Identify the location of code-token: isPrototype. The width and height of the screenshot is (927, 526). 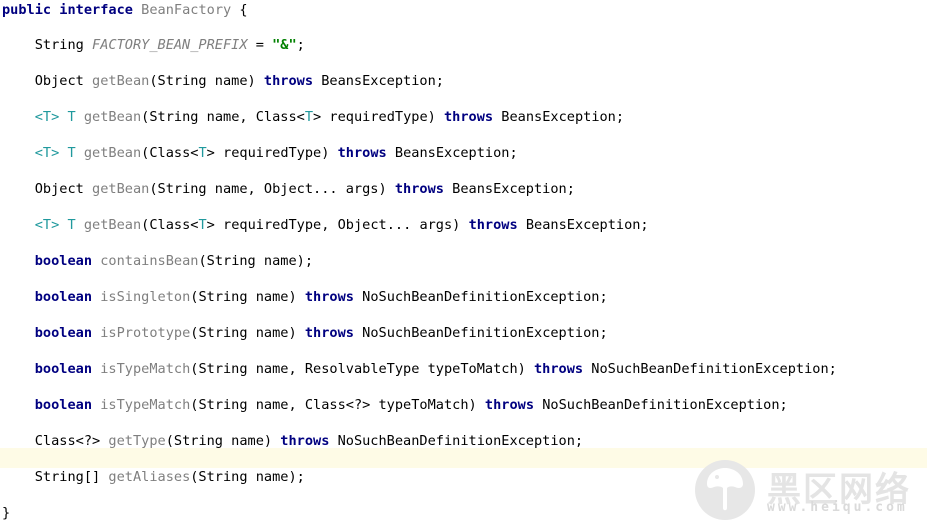
(145, 333).